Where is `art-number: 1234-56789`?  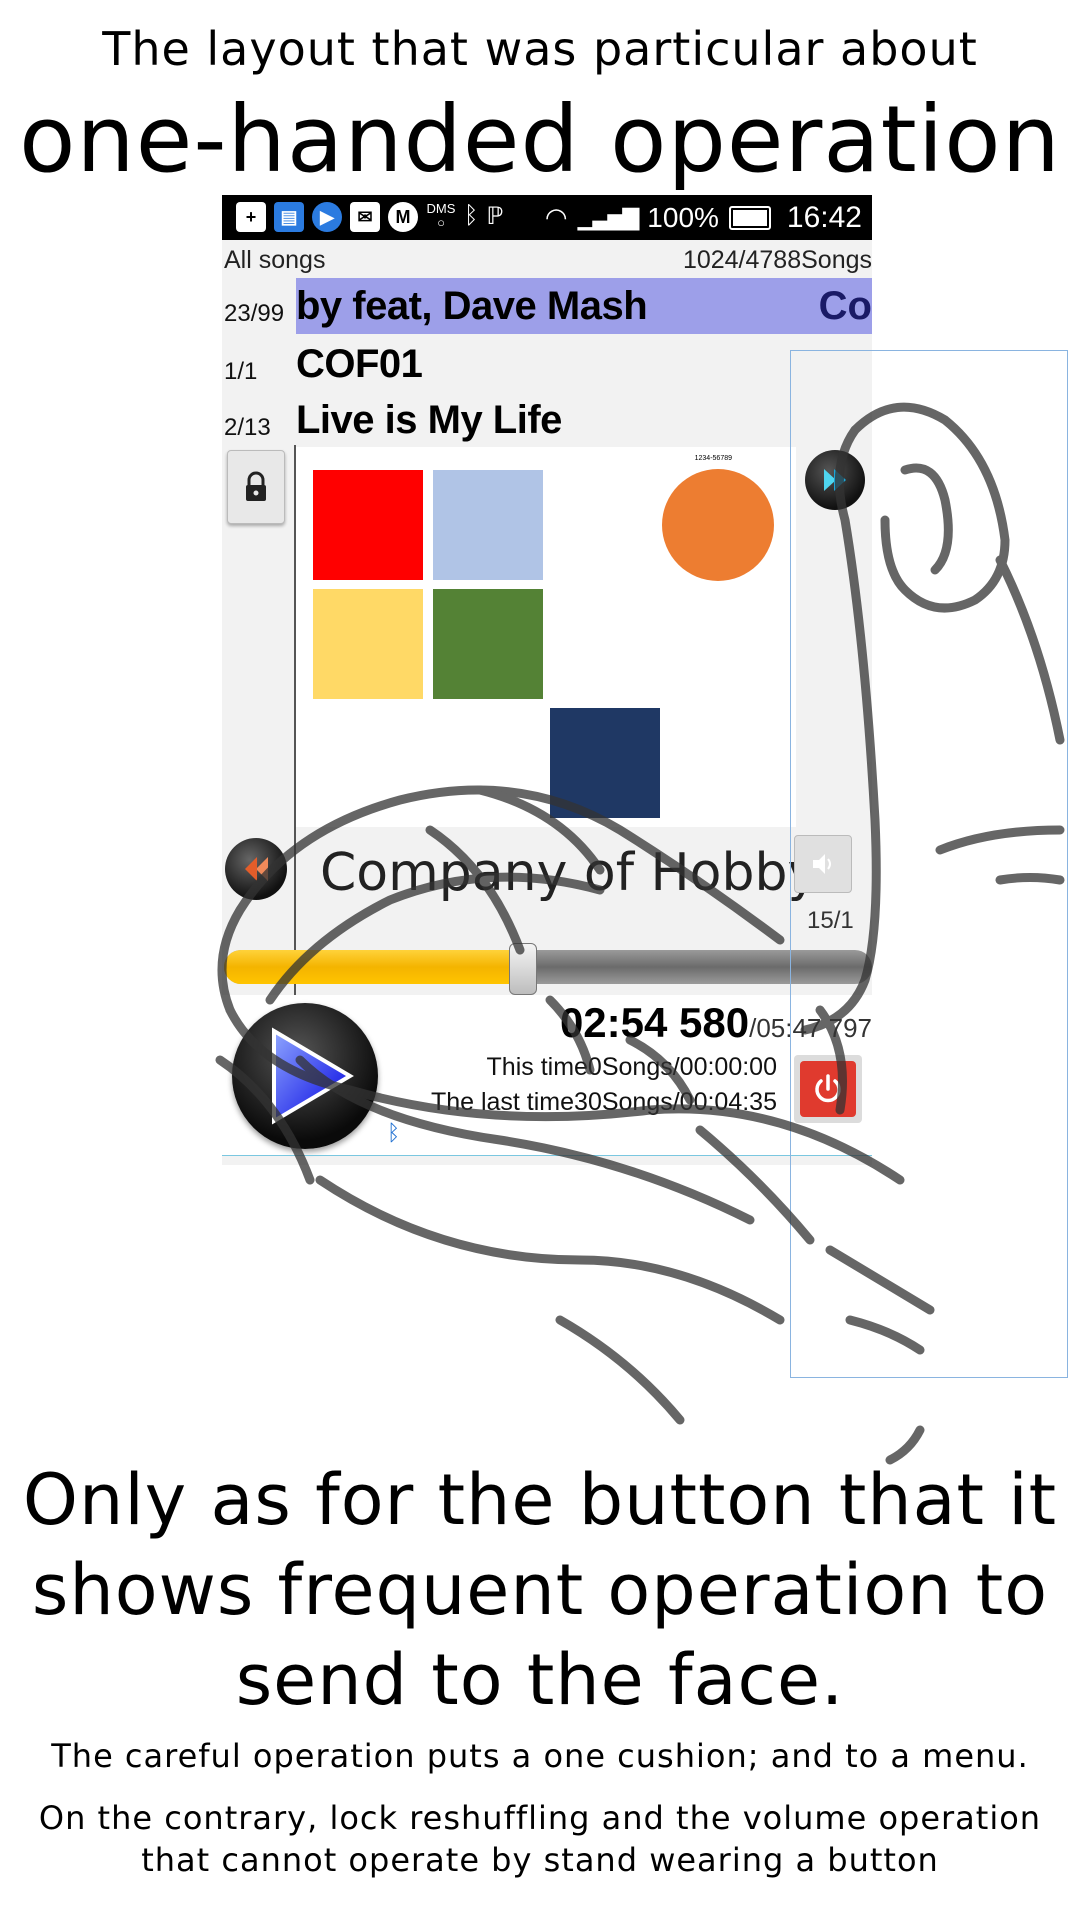
art-number: 1234-56789 is located at coordinates (713, 458).